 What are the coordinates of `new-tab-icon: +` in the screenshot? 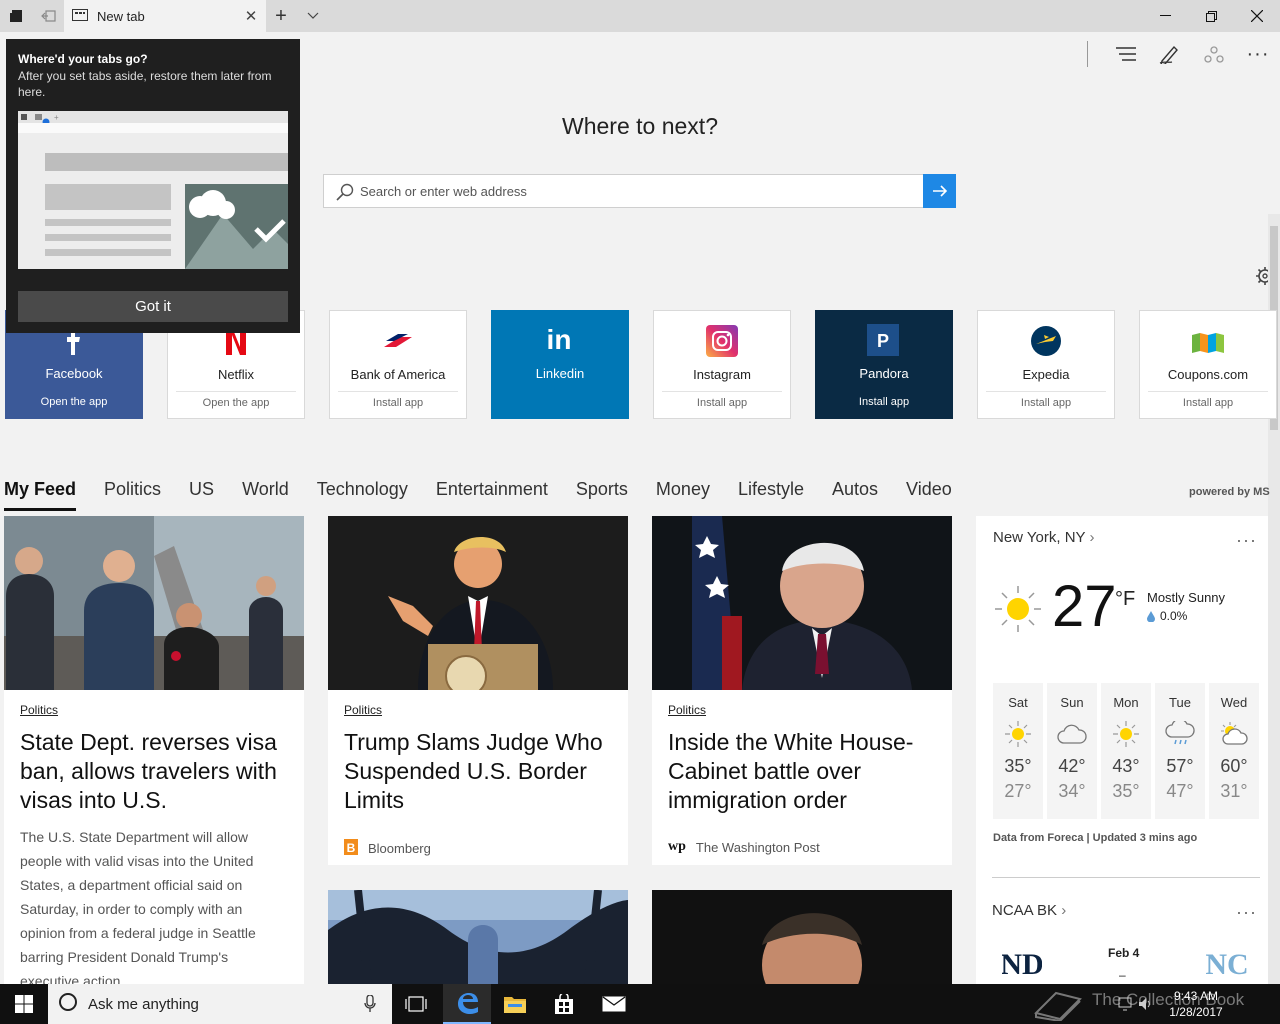 It's located at (281, 16).